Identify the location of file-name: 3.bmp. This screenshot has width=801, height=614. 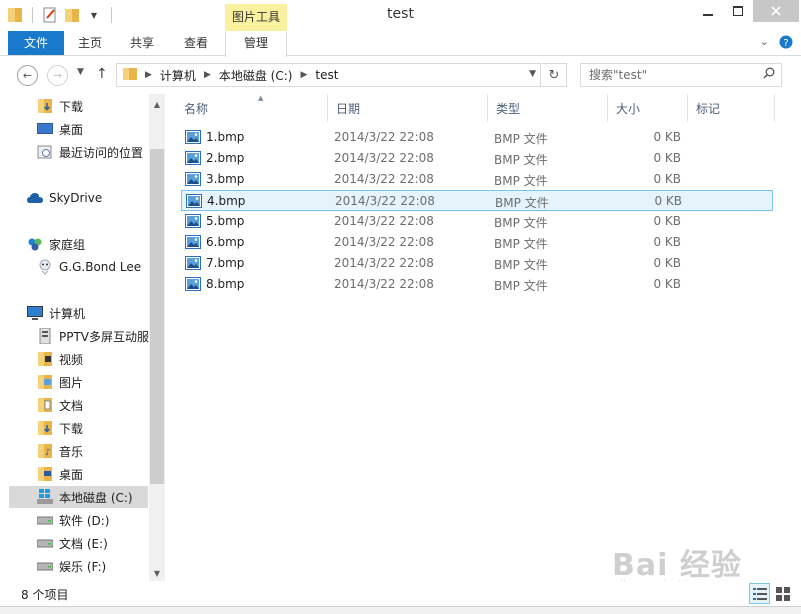
(225, 179).